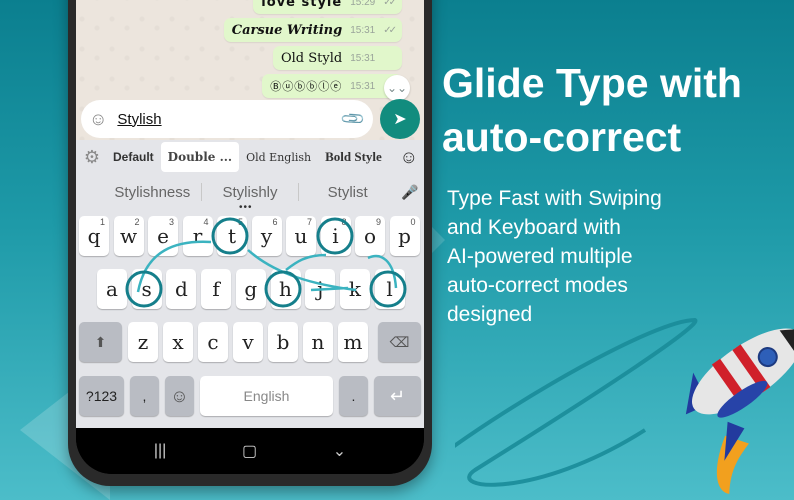 The image size is (794, 500). Describe the element at coordinates (240, 222) in the screenshot. I see `key-number-hint: 5` at that location.